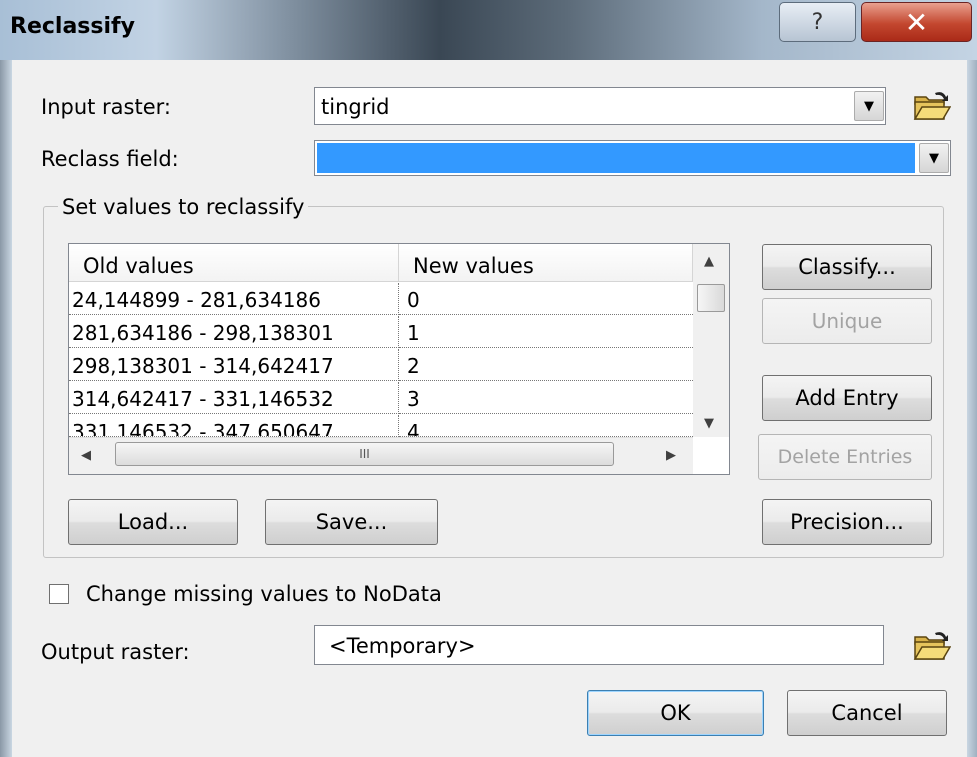 The image size is (977, 757). I want to click on table-cell-new: 4, so click(546, 426).